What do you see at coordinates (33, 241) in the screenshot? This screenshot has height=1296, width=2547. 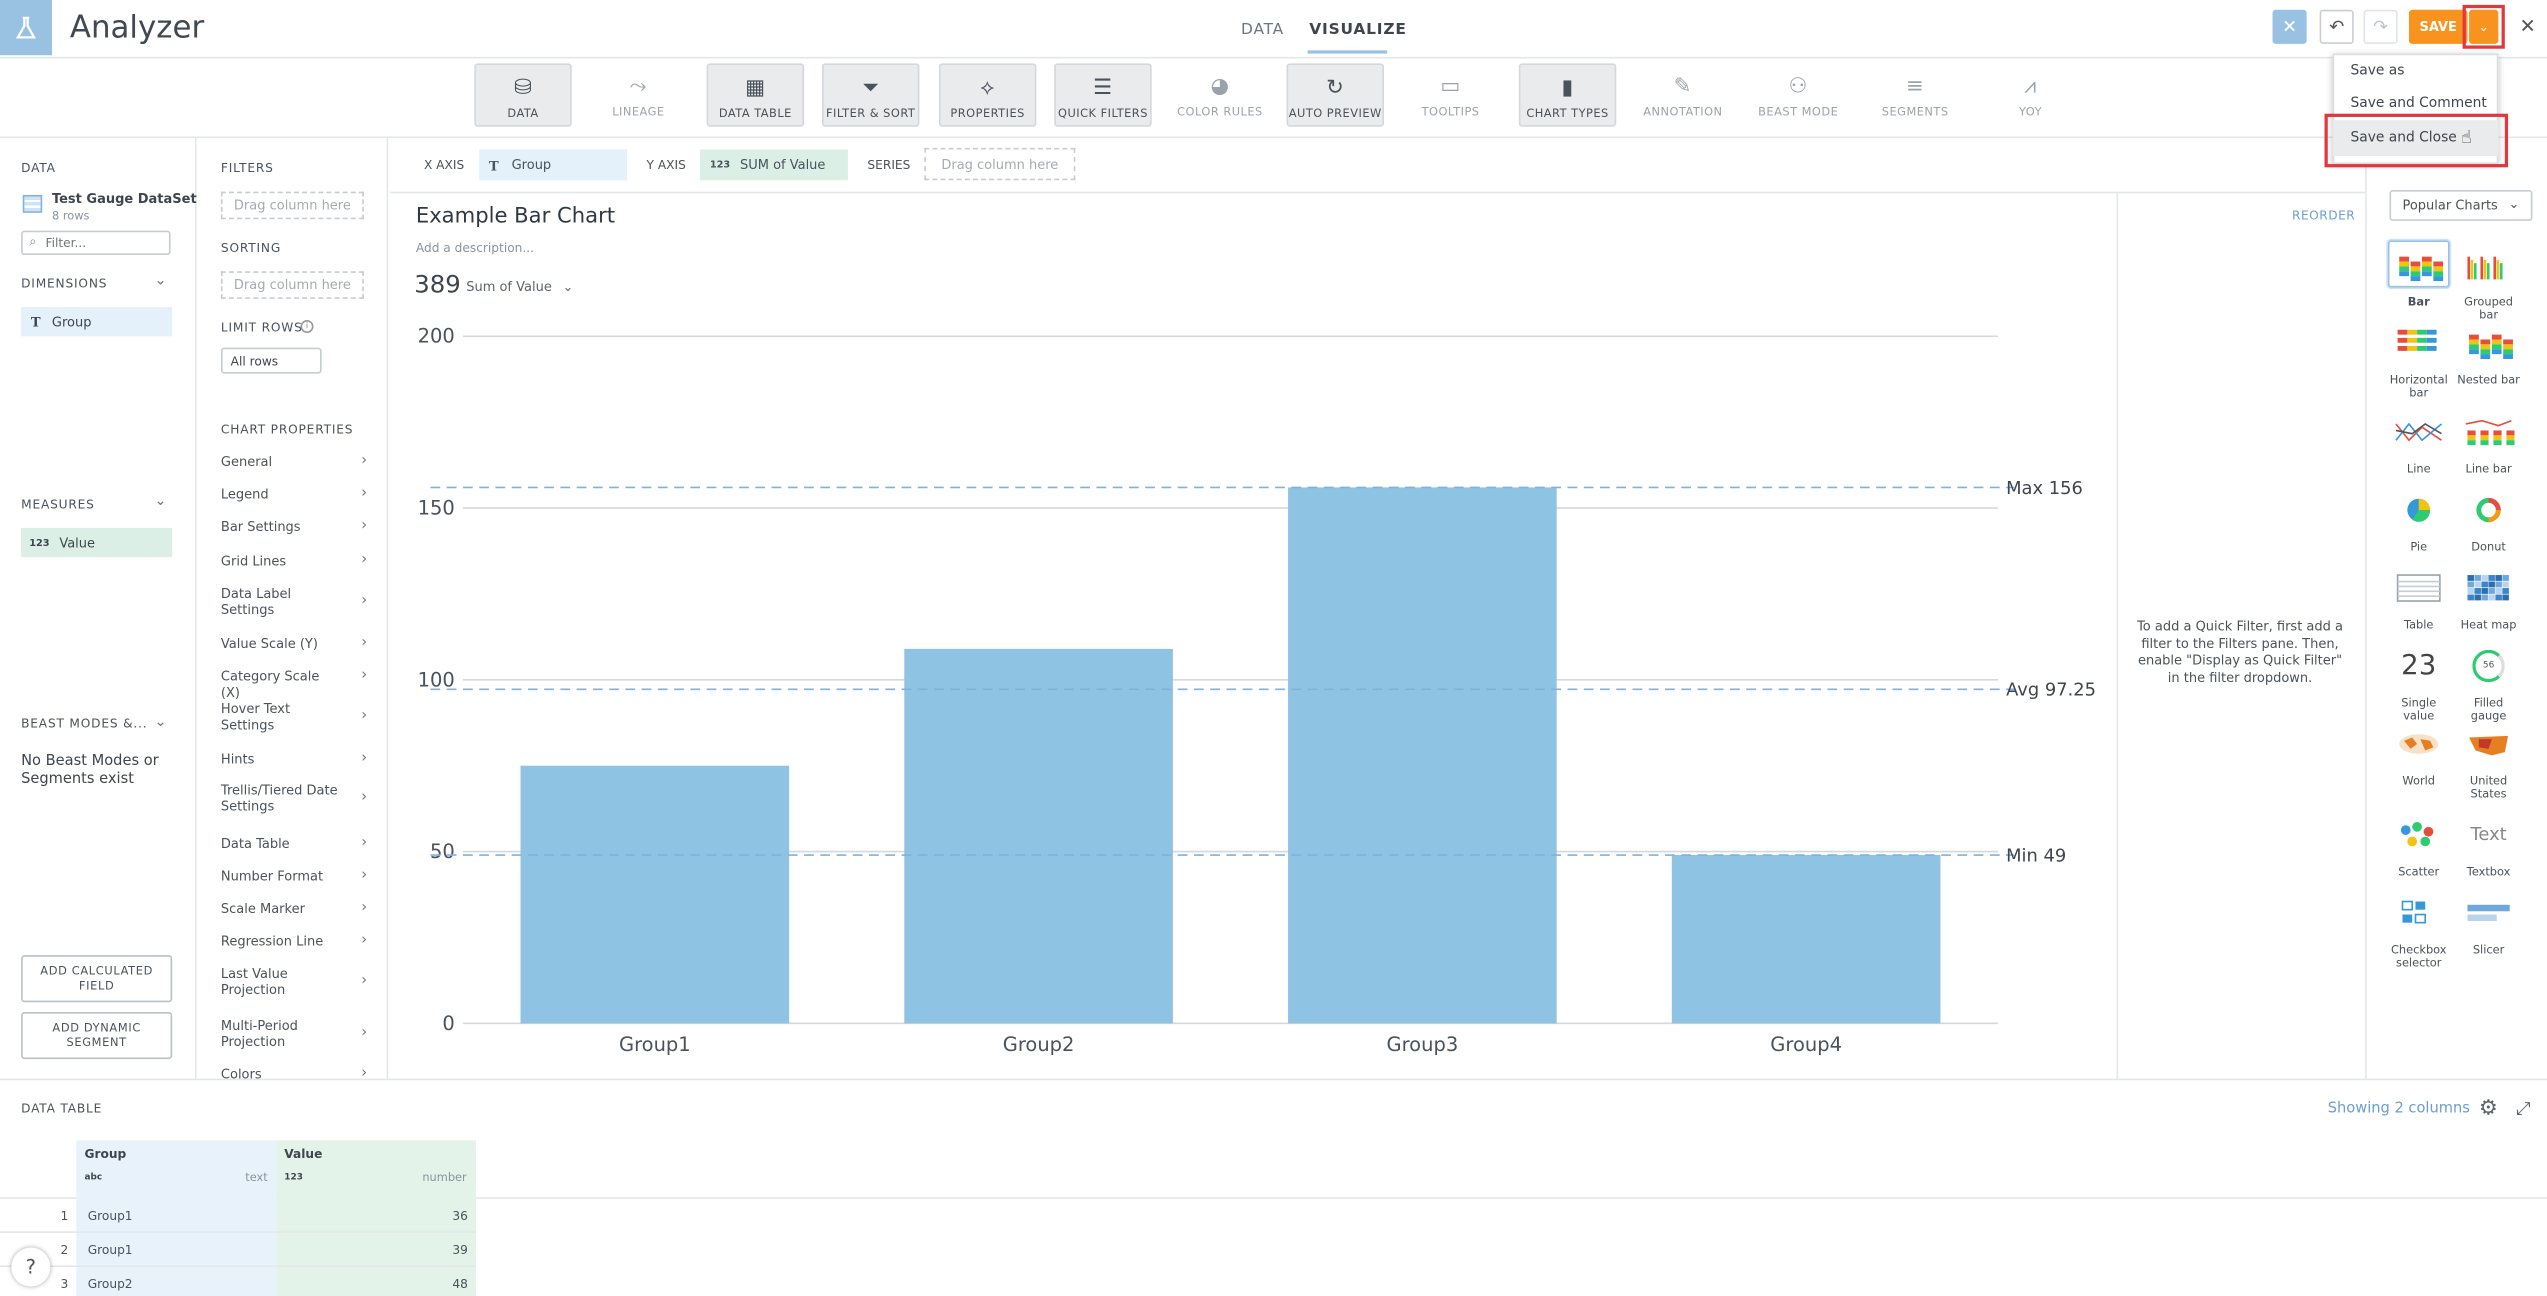 I see `search-icon: ⌕` at bounding box center [33, 241].